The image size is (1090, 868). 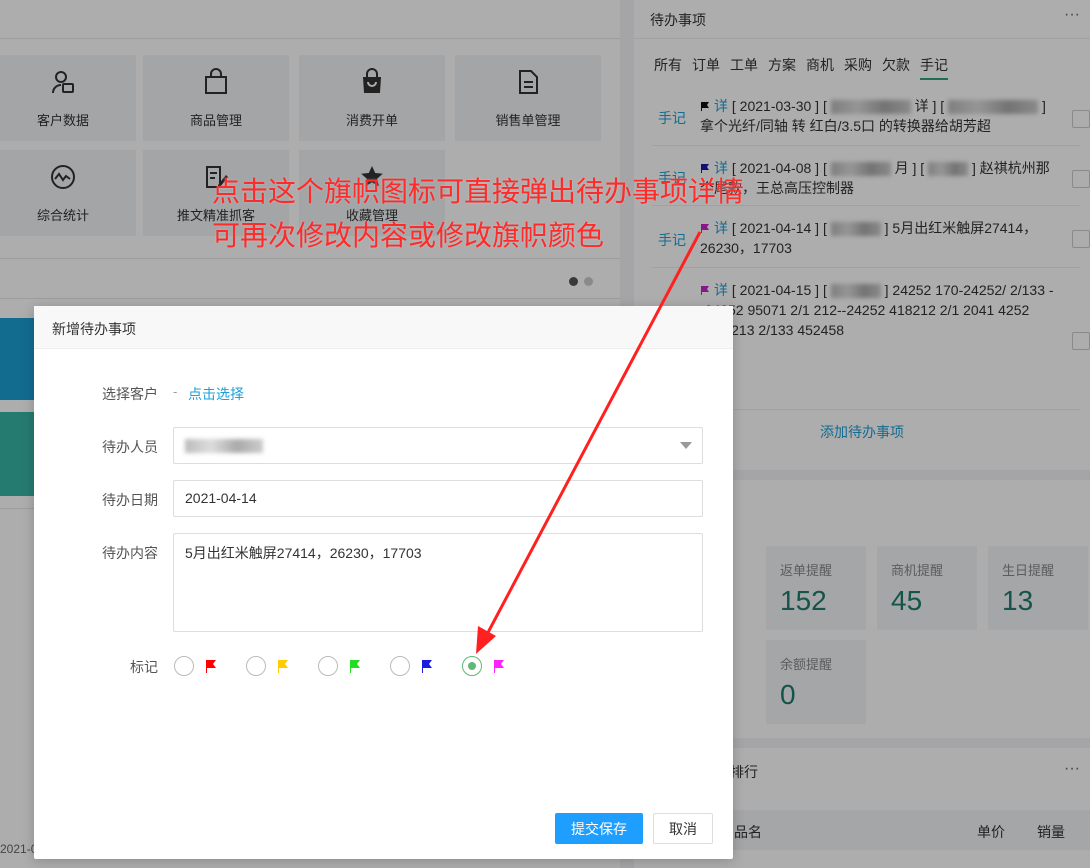 I want to click on flag-option-yellow, so click(x=268, y=666).